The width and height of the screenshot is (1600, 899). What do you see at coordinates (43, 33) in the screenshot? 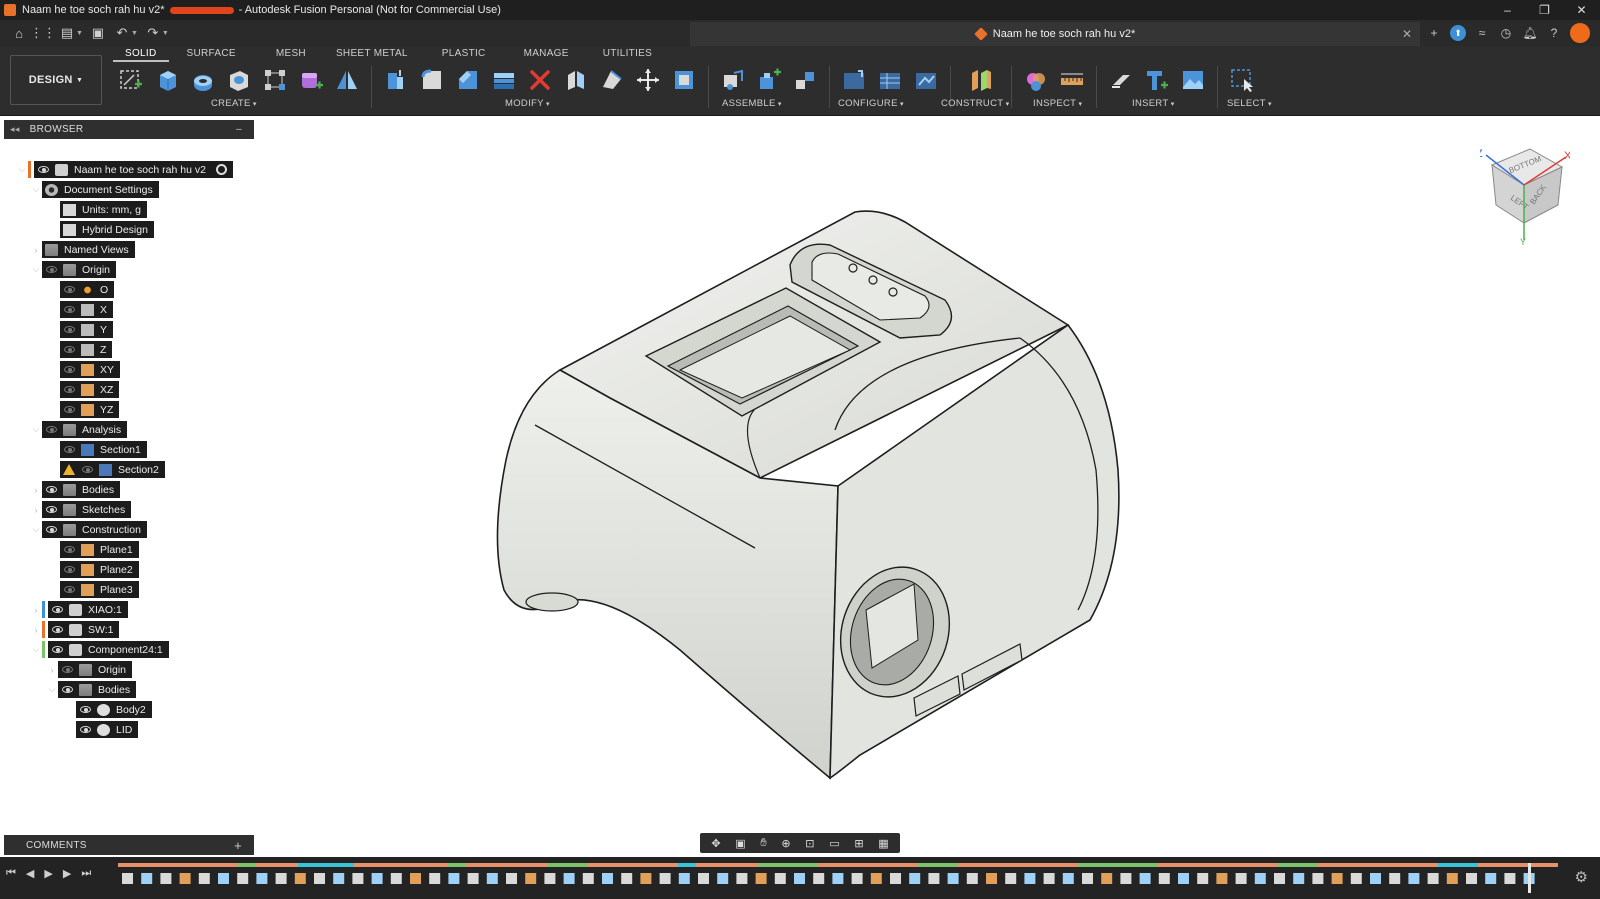
I see `grid-menu-icon: ⋮⋮` at bounding box center [43, 33].